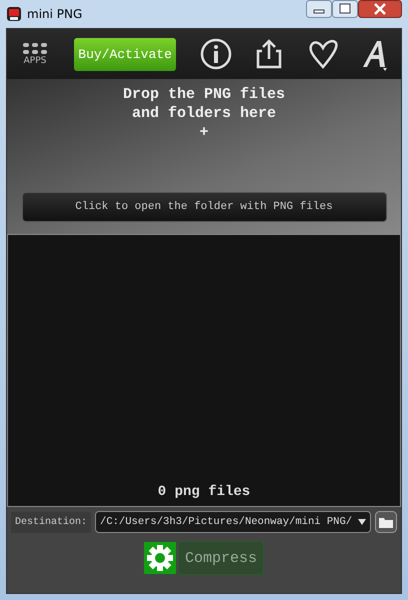 This screenshot has height=600, width=408. I want to click on close-button, so click(380, 9).